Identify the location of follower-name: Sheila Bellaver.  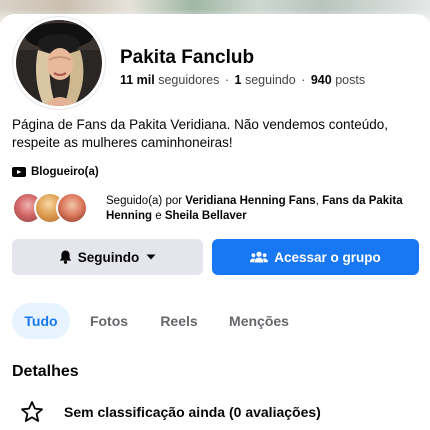
(206, 216).